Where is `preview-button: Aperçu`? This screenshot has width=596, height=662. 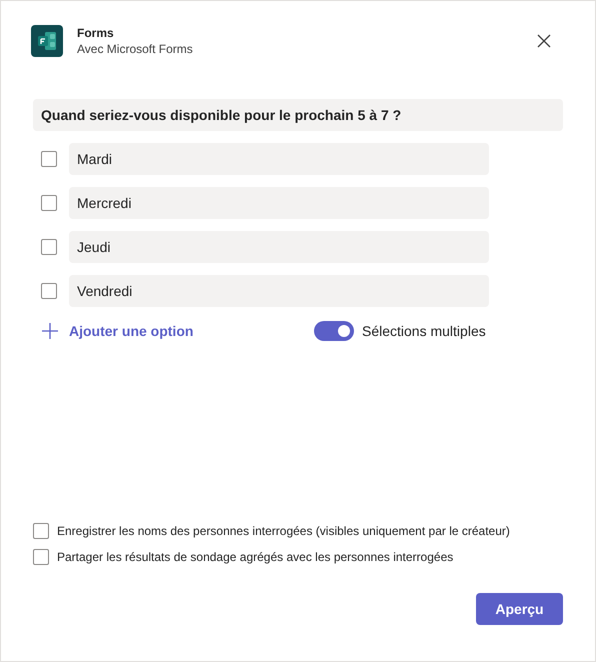
preview-button: Aperçu is located at coordinates (519, 609).